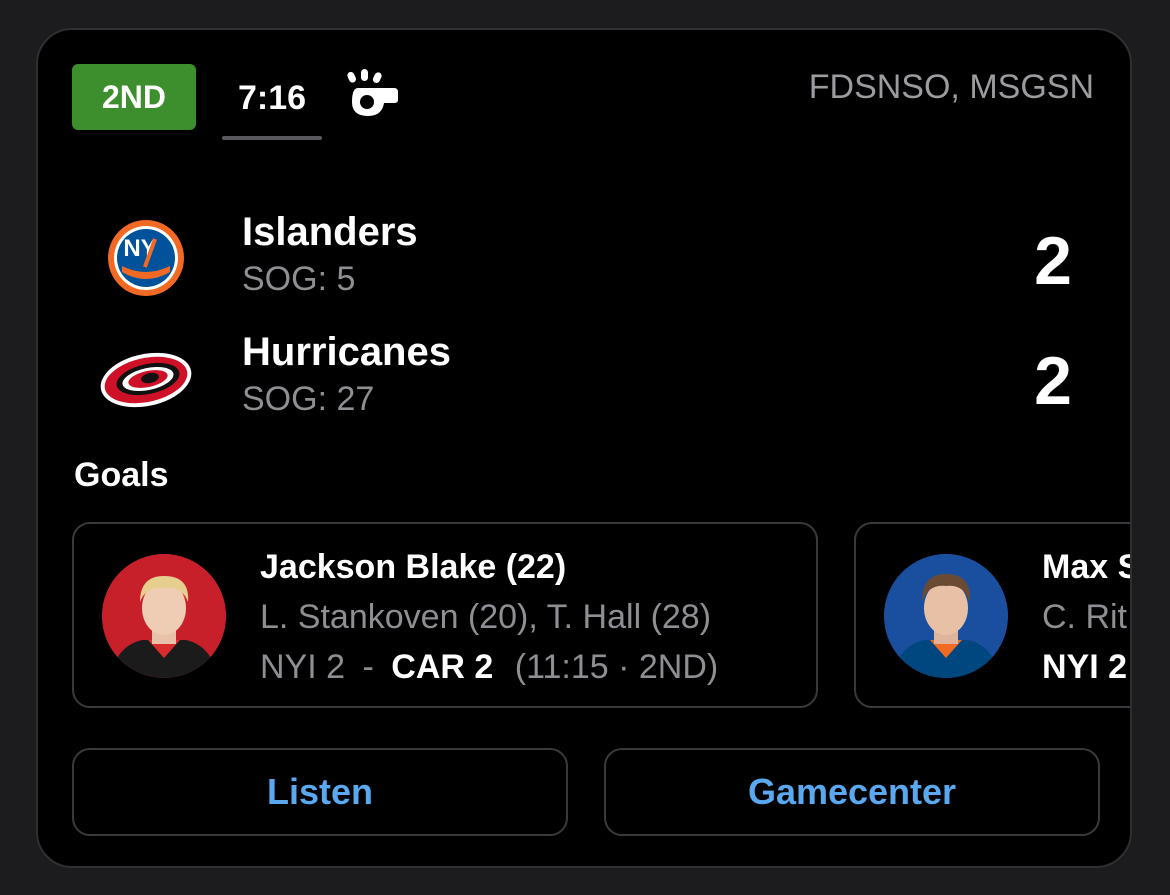 The image size is (1170, 895). I want to click on goal-card: Max S C. Rit NYI 2, so click(993, 615).